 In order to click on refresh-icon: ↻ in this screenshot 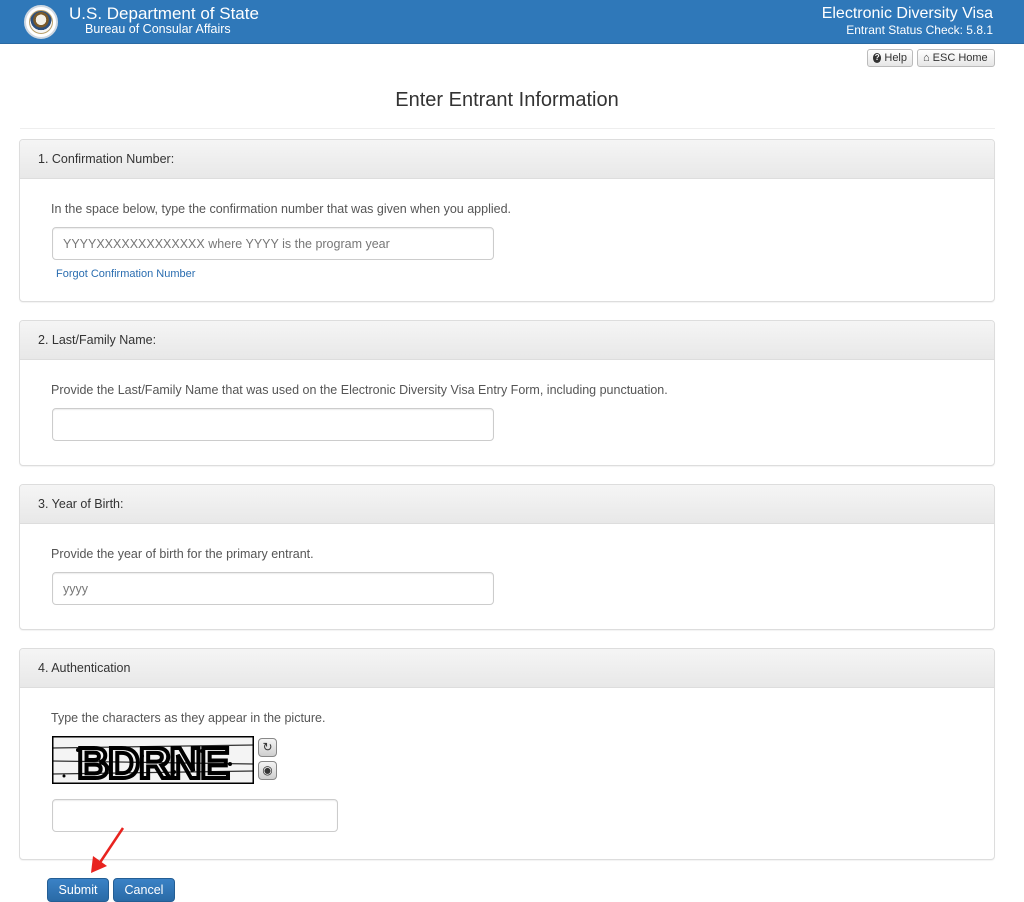, I will do `click(267, 747)`.